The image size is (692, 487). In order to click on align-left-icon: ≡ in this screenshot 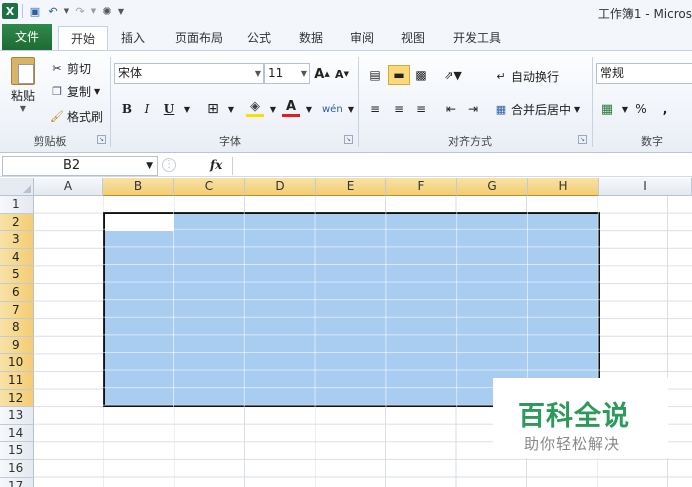, I will do `click(375, 109)`.